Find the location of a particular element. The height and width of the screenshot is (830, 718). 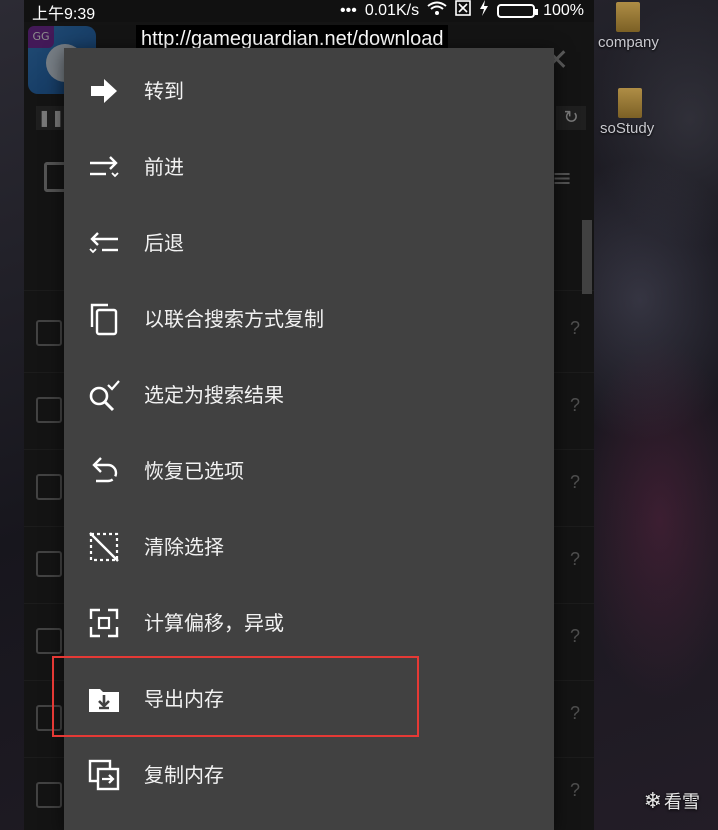

watermark: ❄ 看雪 is located at coordinates (672, 801).